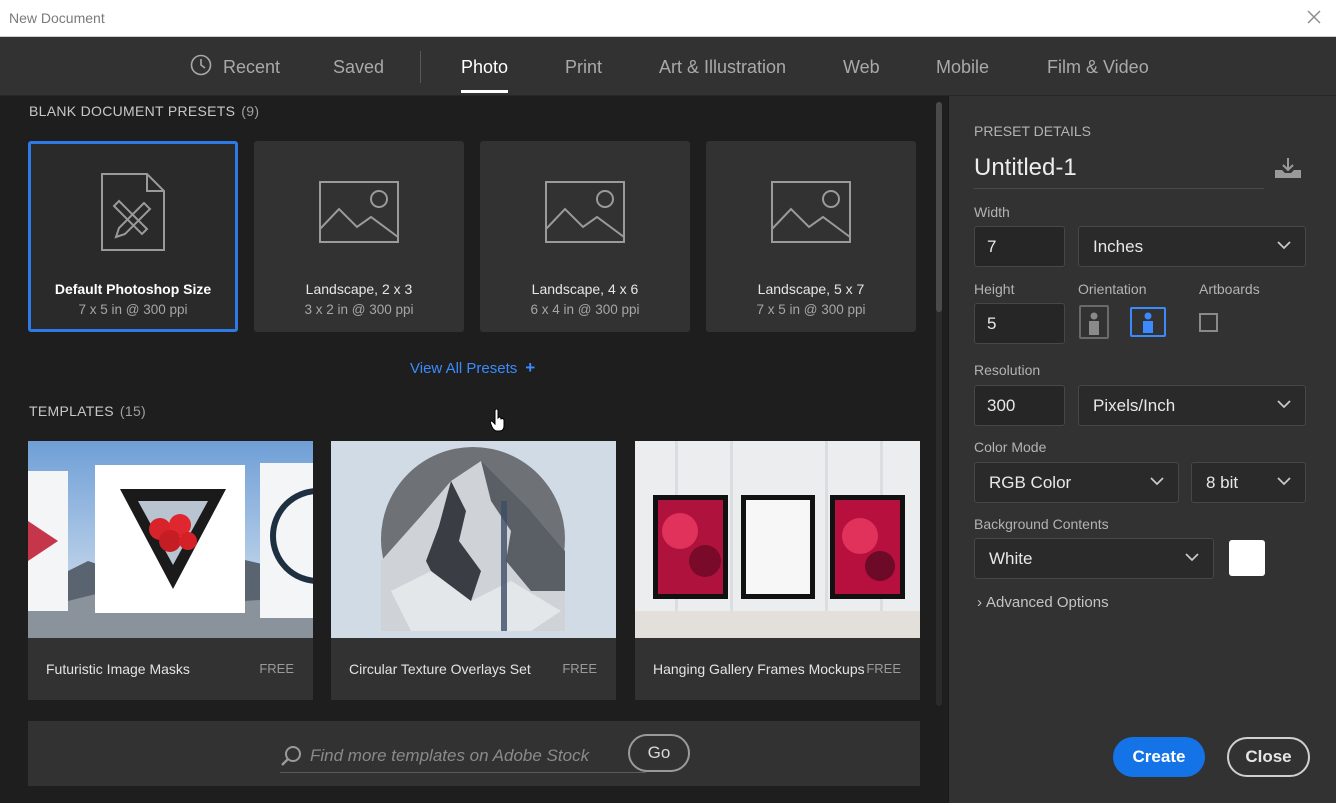 The image size is (1336, 803). Describe the element at coordinates (118, 669) in the screenshot. I see `template-name: Futuristic Image Masks` at that location.